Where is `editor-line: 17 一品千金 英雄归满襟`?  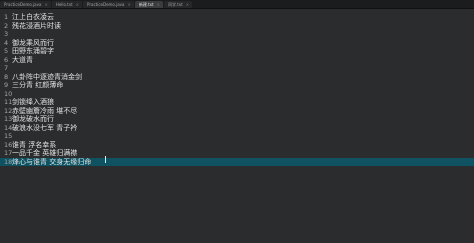
editor-line: 17 一品千金 英雄归满襟 is located at coordinates (237, 153).